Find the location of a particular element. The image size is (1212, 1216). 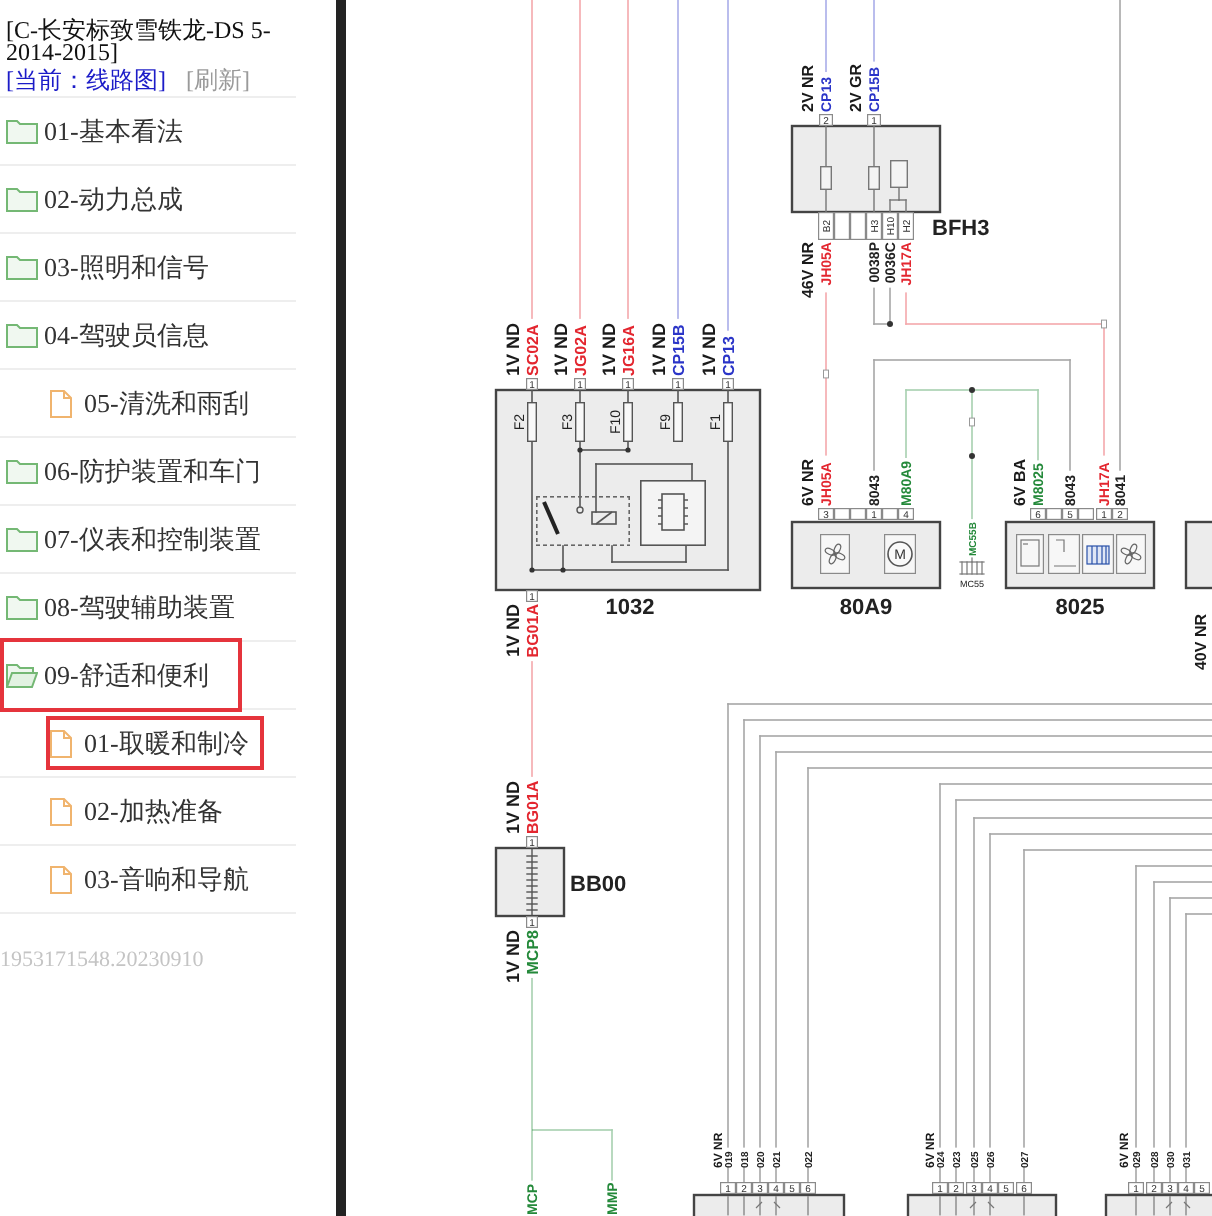

component-label: 8025 is located at coordinates (1080, 608).